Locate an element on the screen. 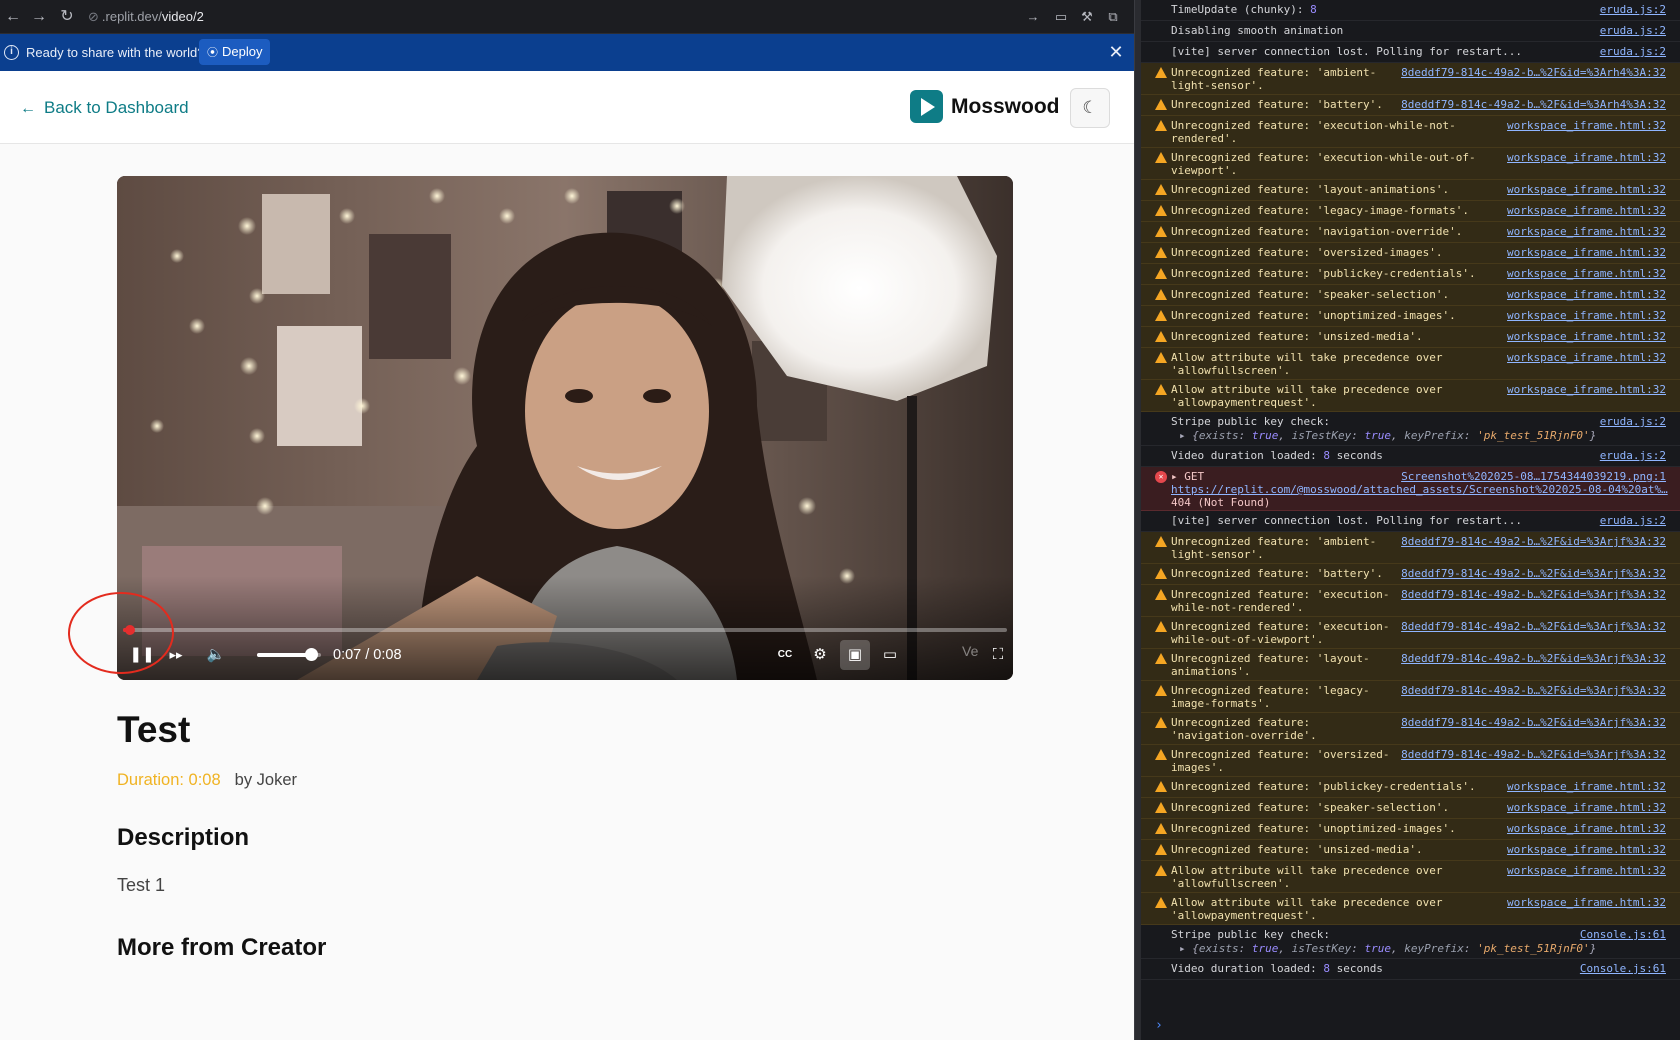 The image size is (1680, 1040). theater-mode-icon: ▭ is located at coordinates (890, 655).